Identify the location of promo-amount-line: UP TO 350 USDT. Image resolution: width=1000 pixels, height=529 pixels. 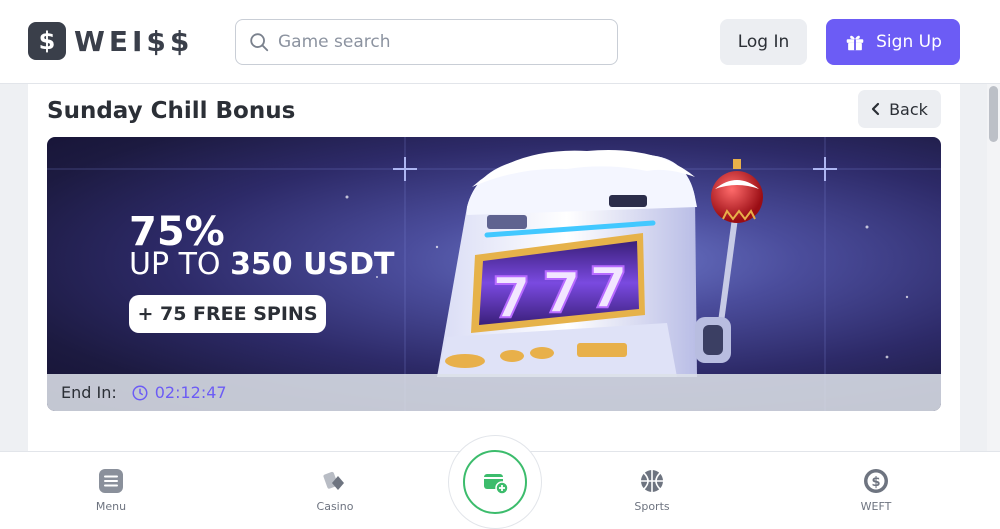
(261, 264).